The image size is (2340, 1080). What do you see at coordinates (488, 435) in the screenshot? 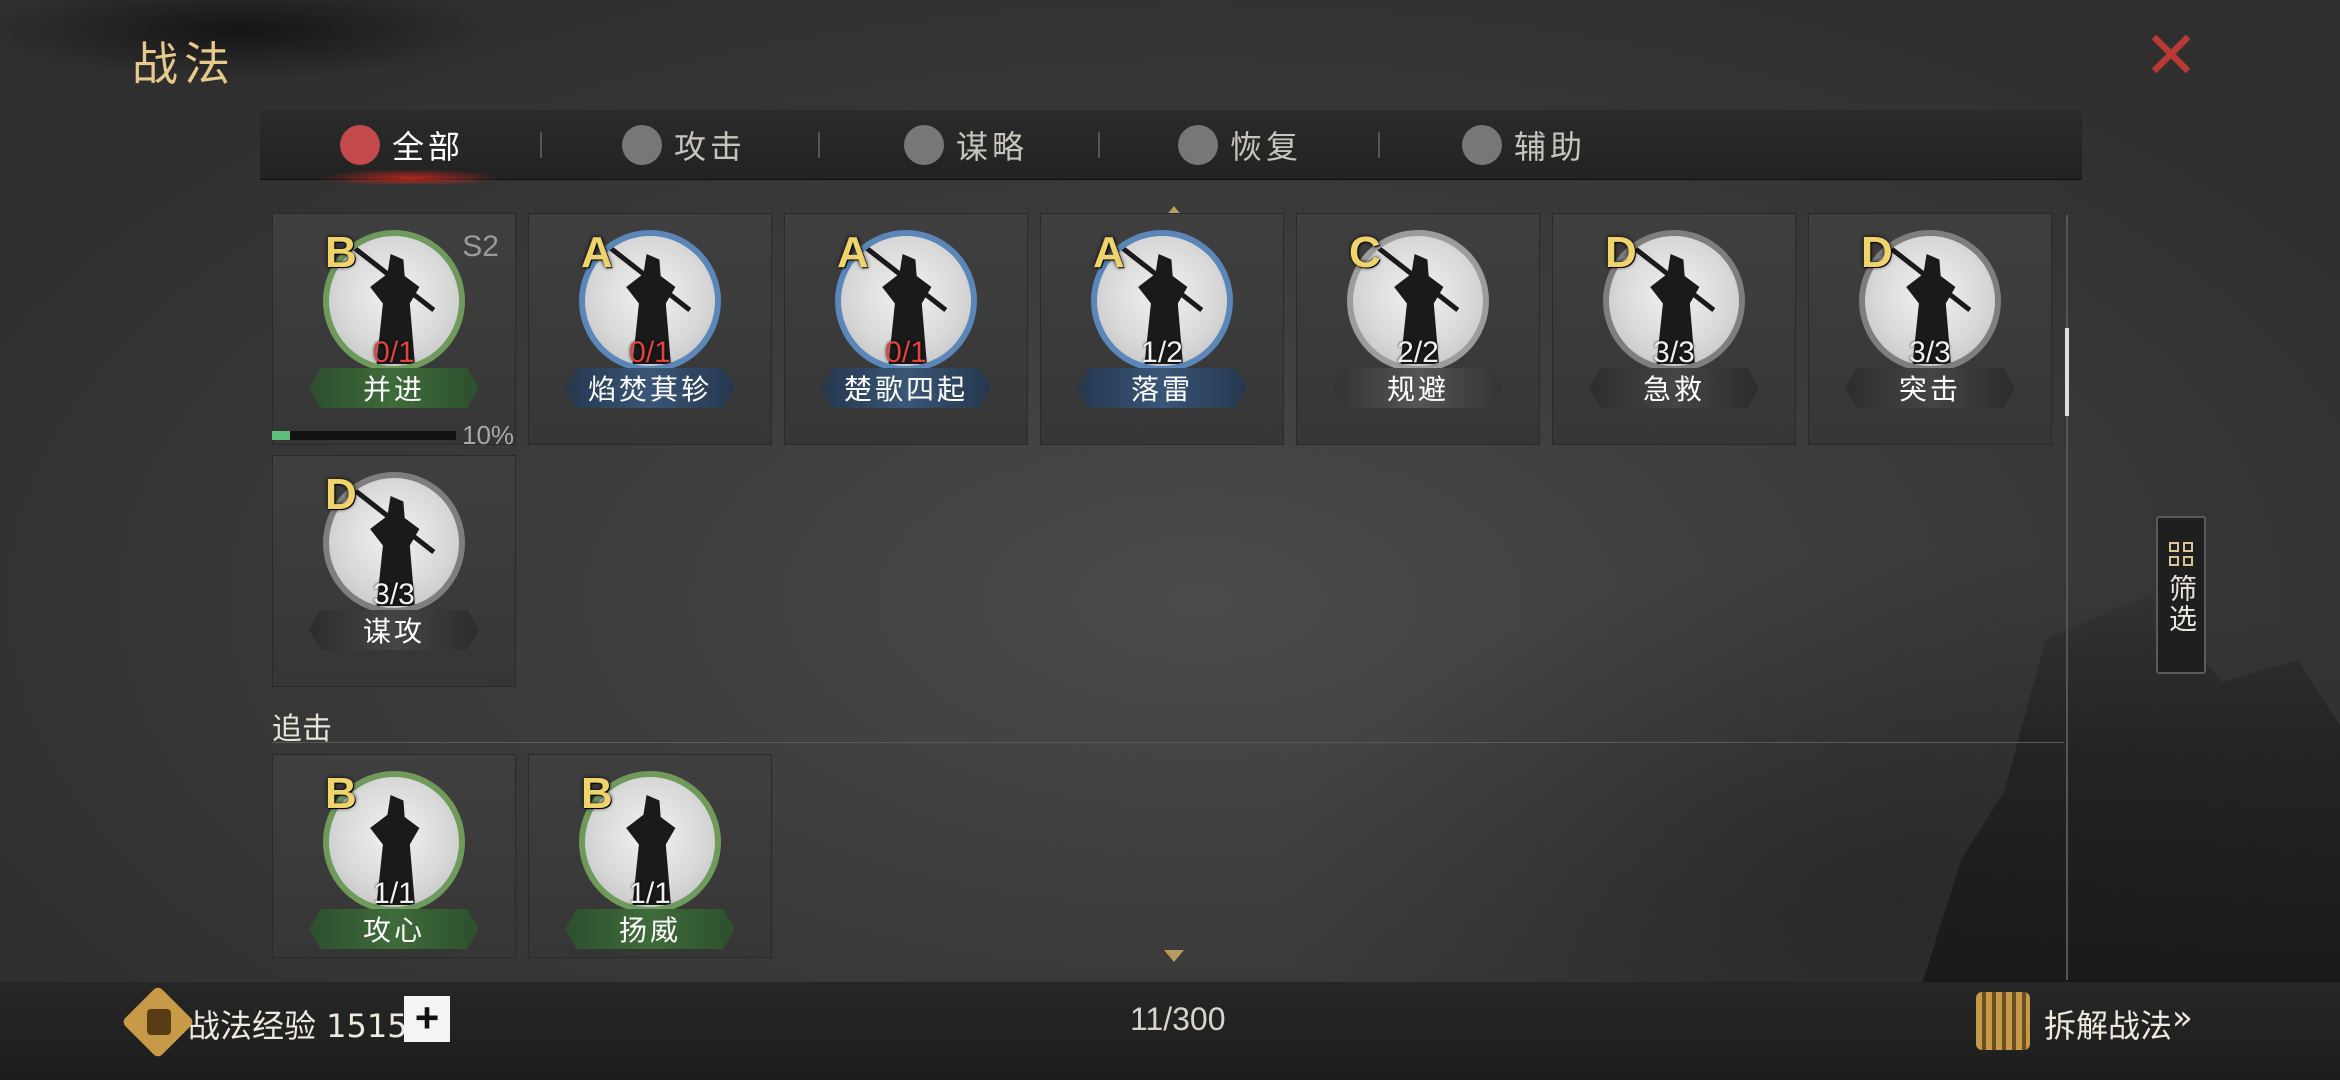
I see `progress-percent: 10%` at bounding box center [488, 435].